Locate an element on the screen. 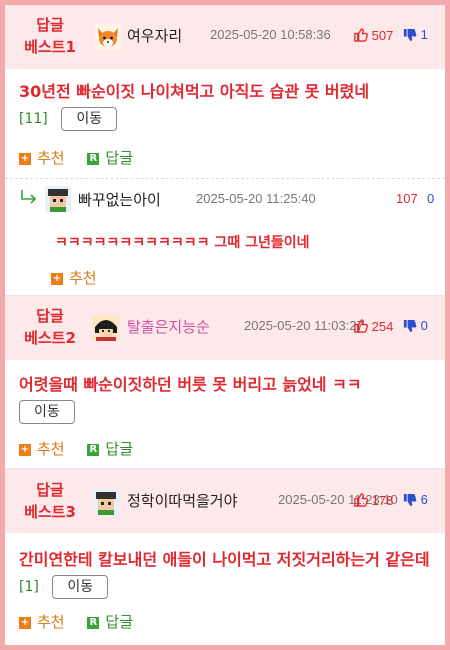  downvote-button: 0 is located at coordinates (415, 326).